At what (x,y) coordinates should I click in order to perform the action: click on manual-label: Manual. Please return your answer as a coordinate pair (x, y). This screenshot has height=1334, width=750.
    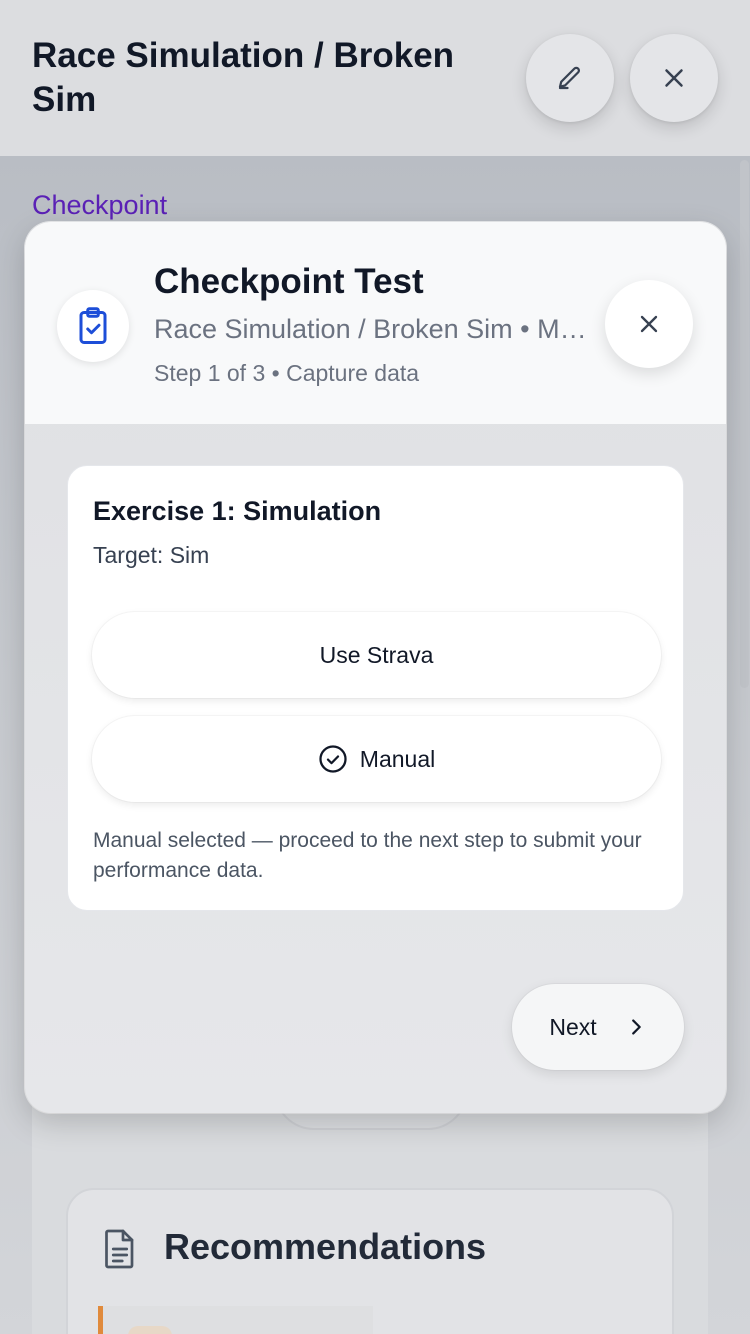
    Looking at the image, I should click on (397, 758).